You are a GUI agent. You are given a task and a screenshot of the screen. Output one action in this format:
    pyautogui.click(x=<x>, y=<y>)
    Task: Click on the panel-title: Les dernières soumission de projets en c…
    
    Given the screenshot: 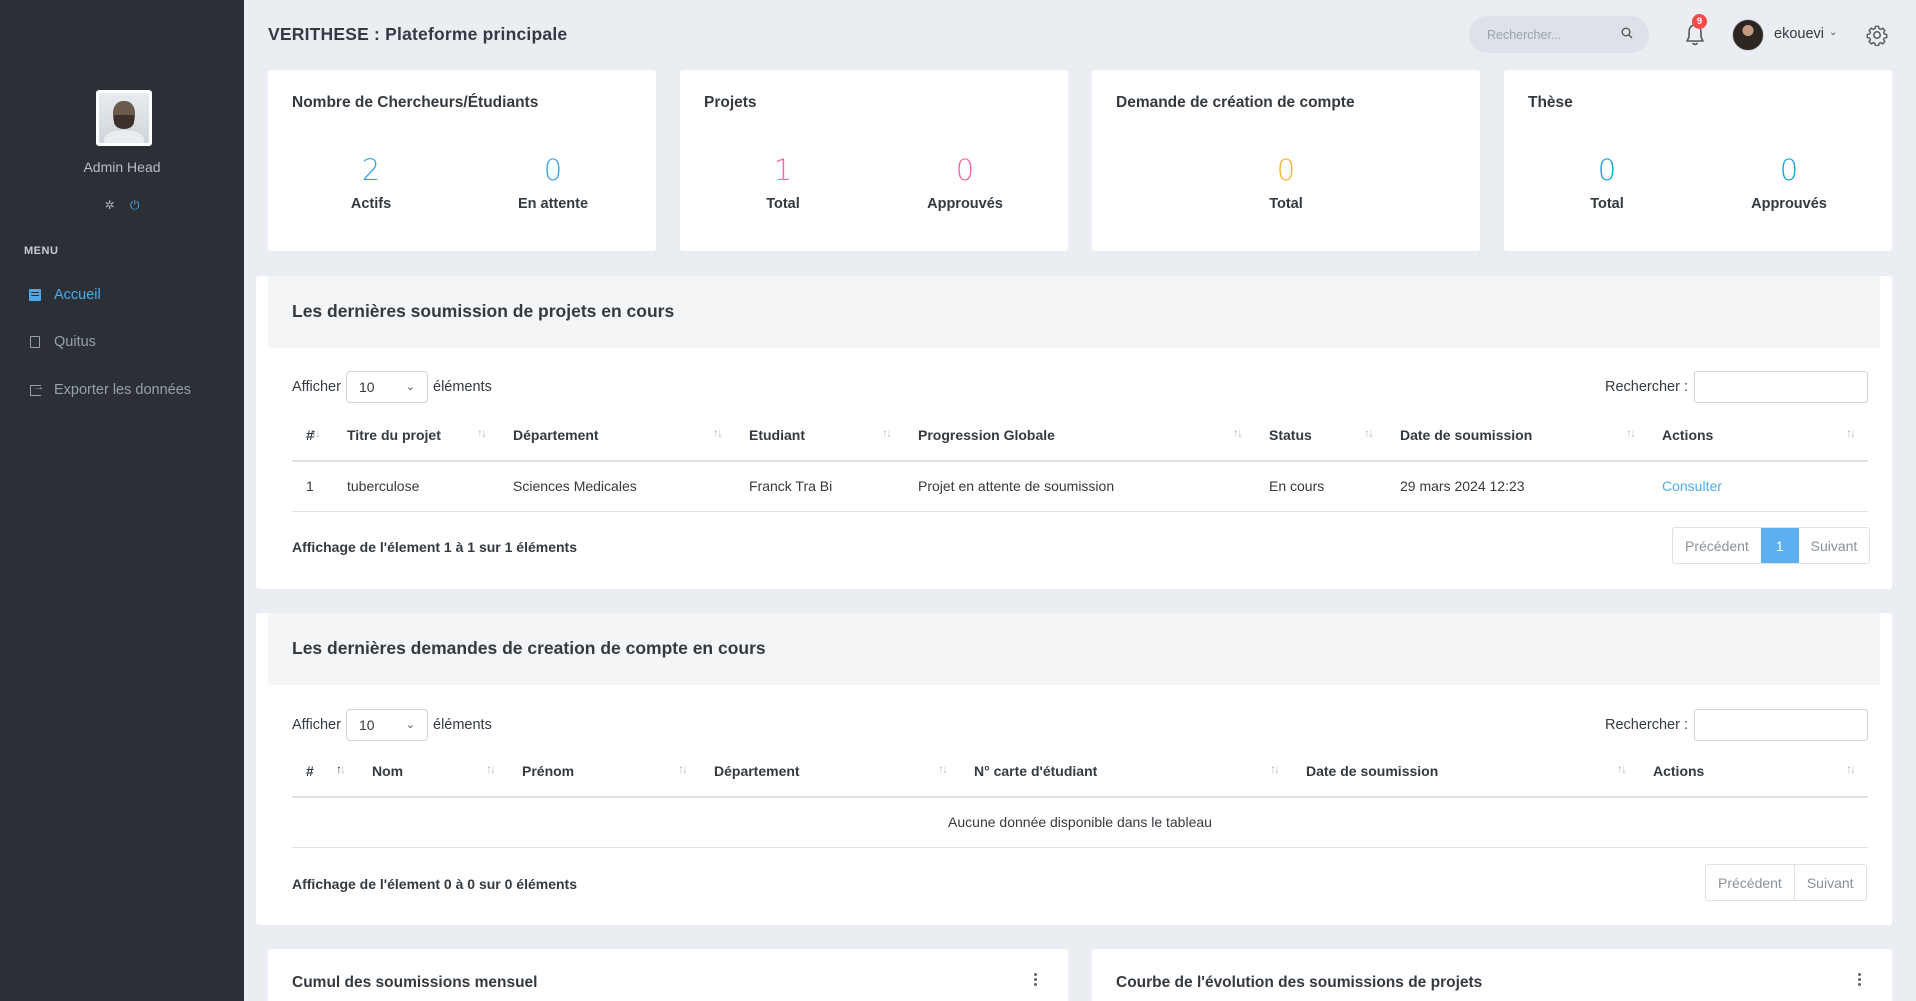 What is the action you would take?
    pyautogui.click(x=483, y=311)
    